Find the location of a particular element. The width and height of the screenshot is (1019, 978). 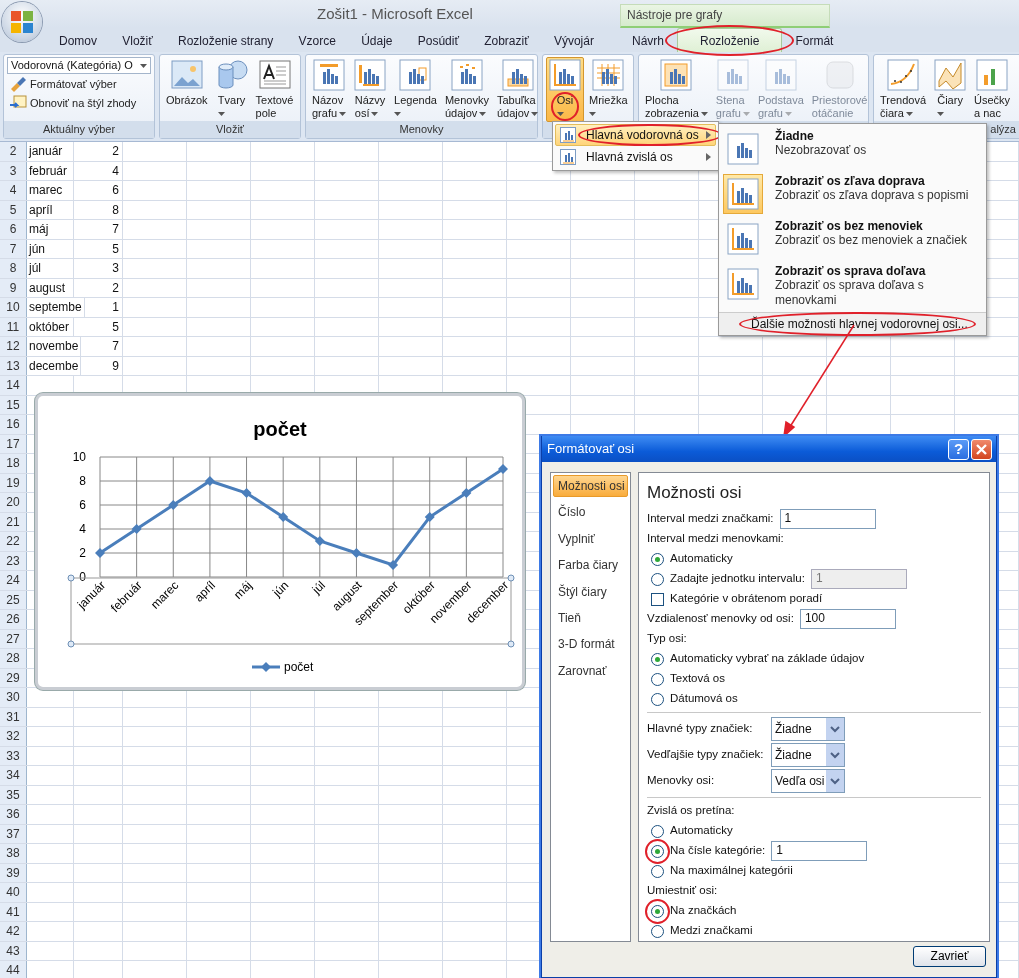

nav-item: Vyplniť is located at coordinates (590, 539).